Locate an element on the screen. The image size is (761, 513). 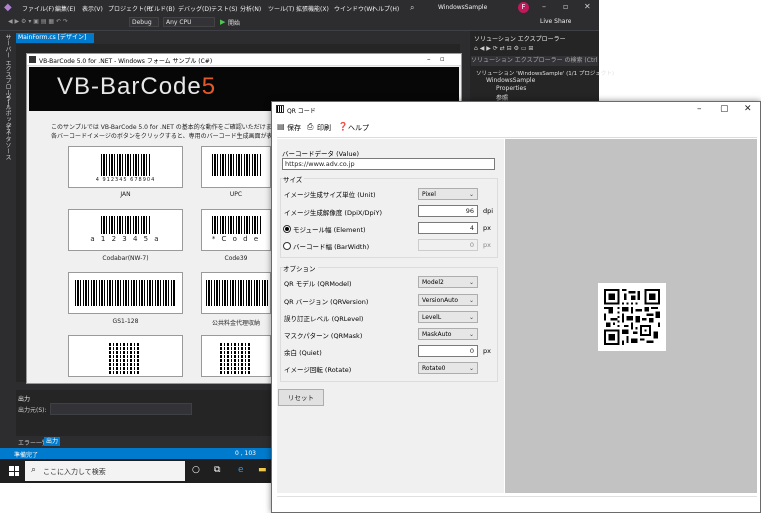
barwidth-unit: px is located at coordinates (487, 245).